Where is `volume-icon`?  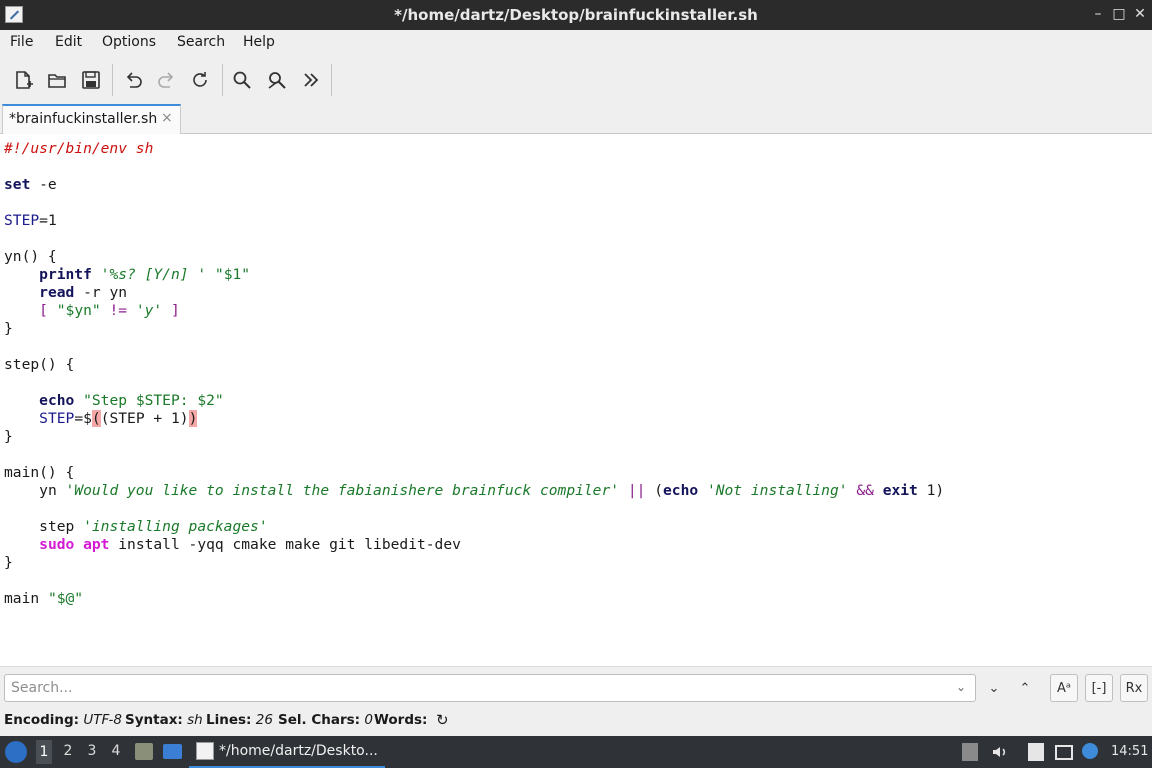
volume-icon is located at coordinates (1000, 752).